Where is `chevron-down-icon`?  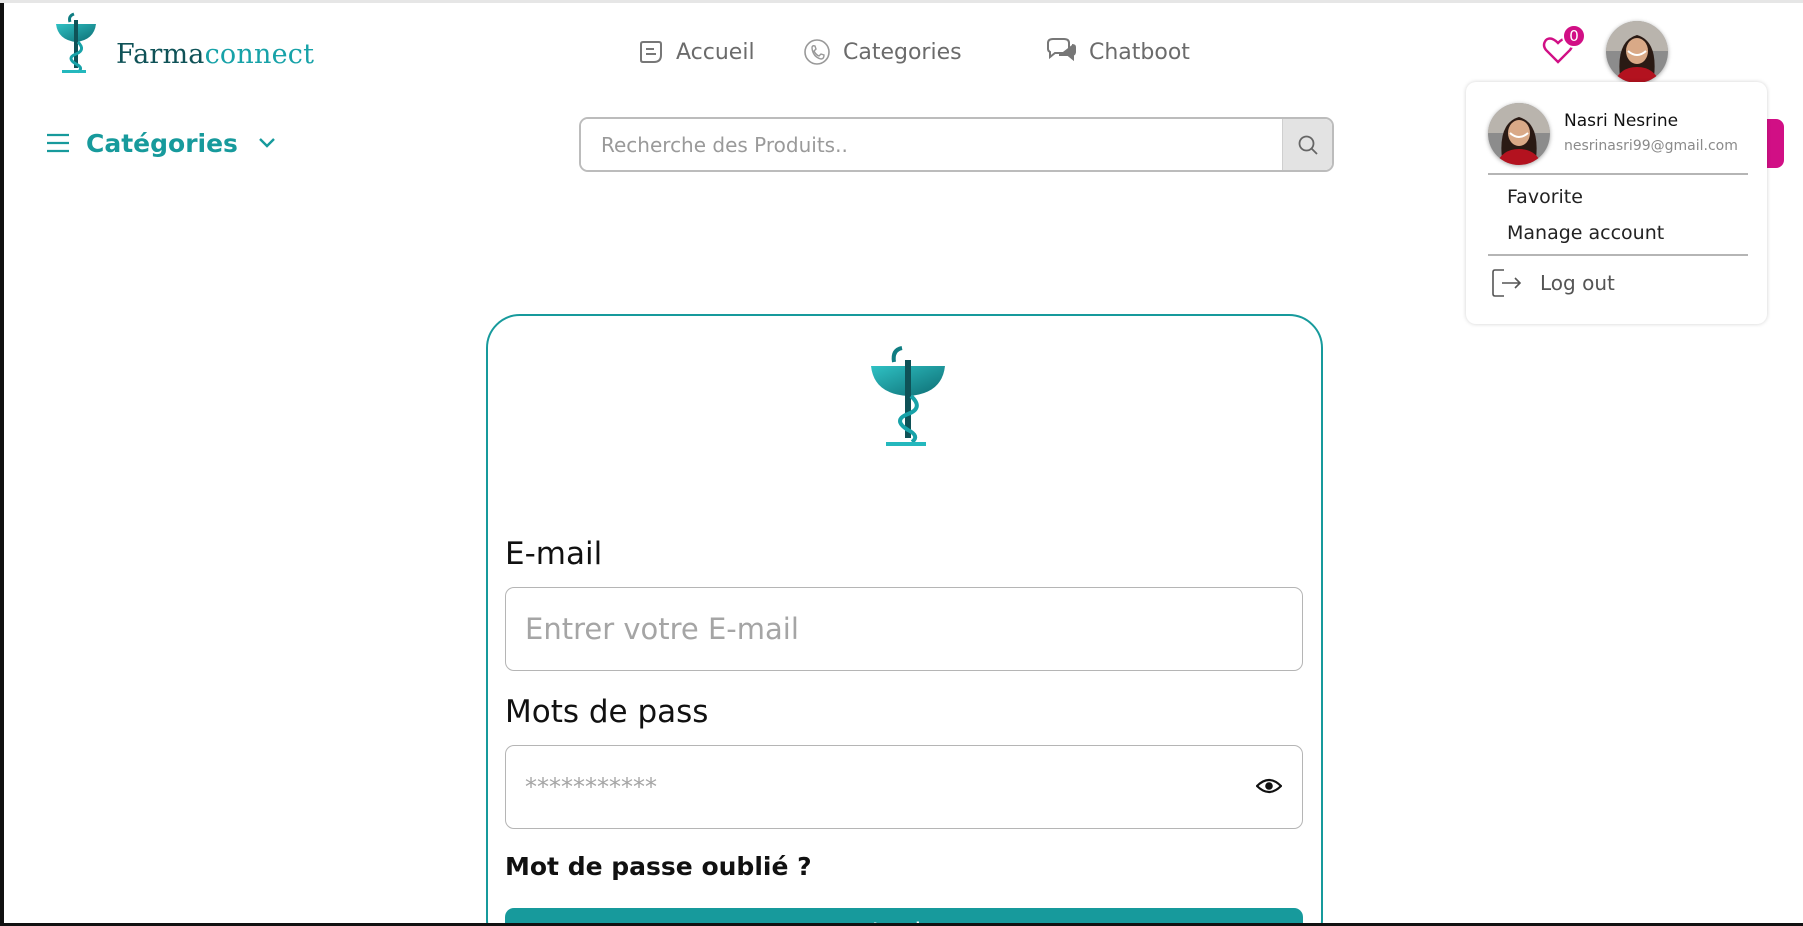
chevron-down-icon is located at coordinates (267, 143).